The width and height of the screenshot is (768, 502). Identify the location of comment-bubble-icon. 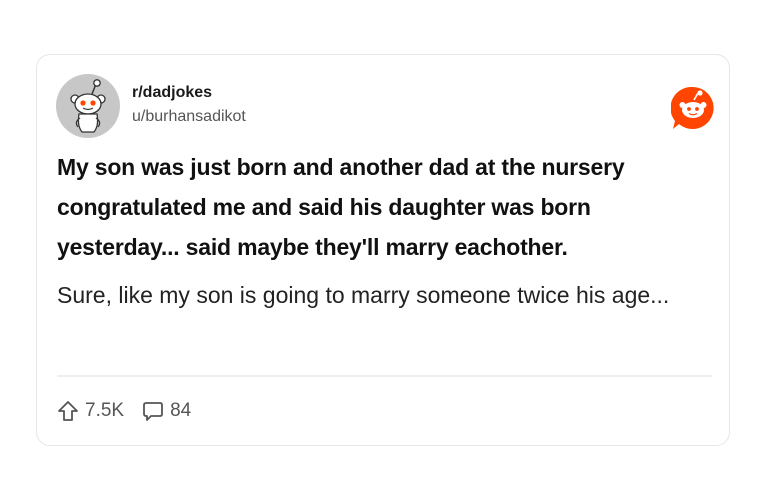
(153, 411).